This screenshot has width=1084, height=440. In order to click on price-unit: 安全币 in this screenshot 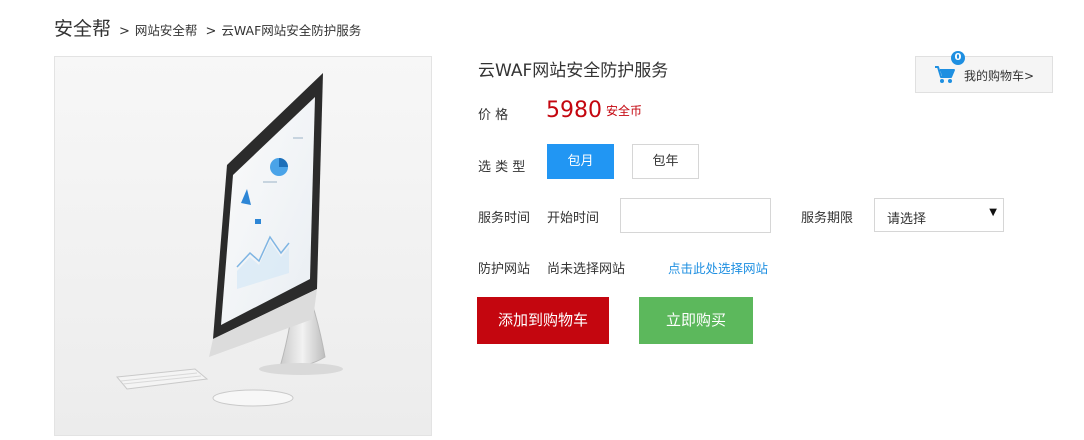, I will do `click(624, 111)`.